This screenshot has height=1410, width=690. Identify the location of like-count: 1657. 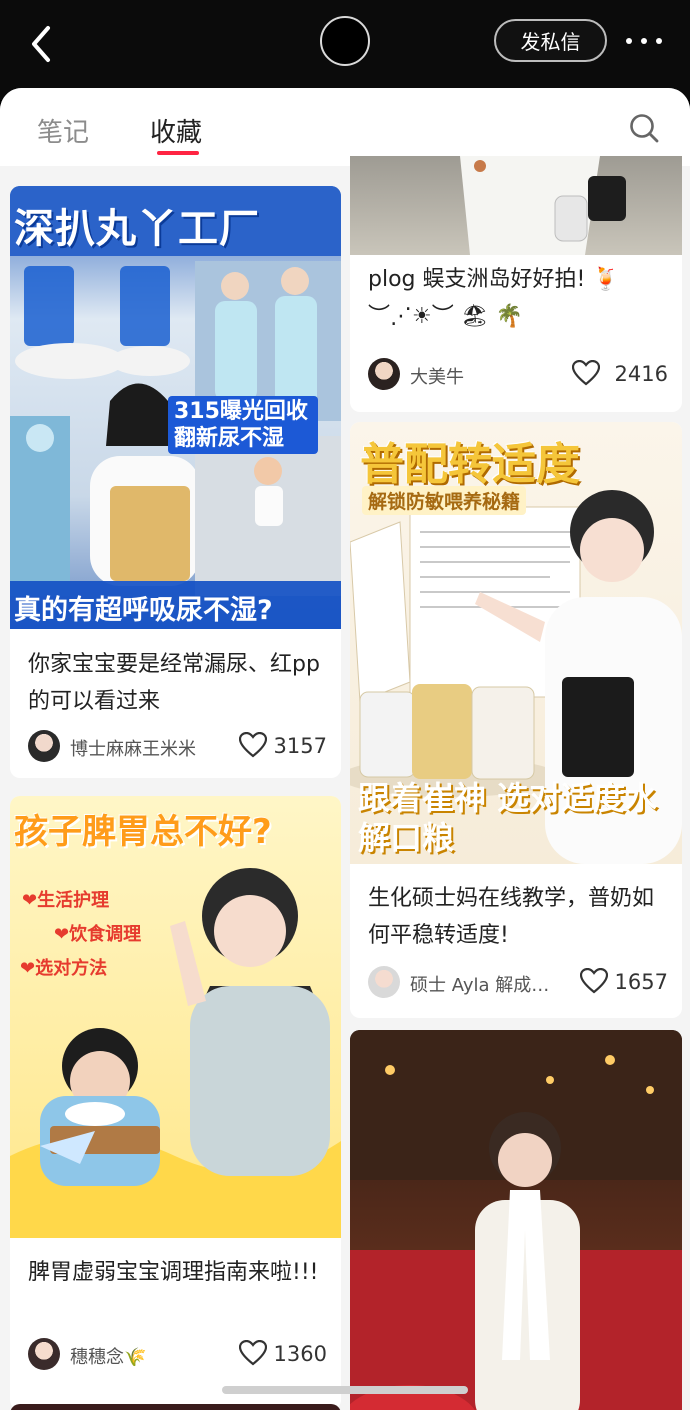
(641, 982).